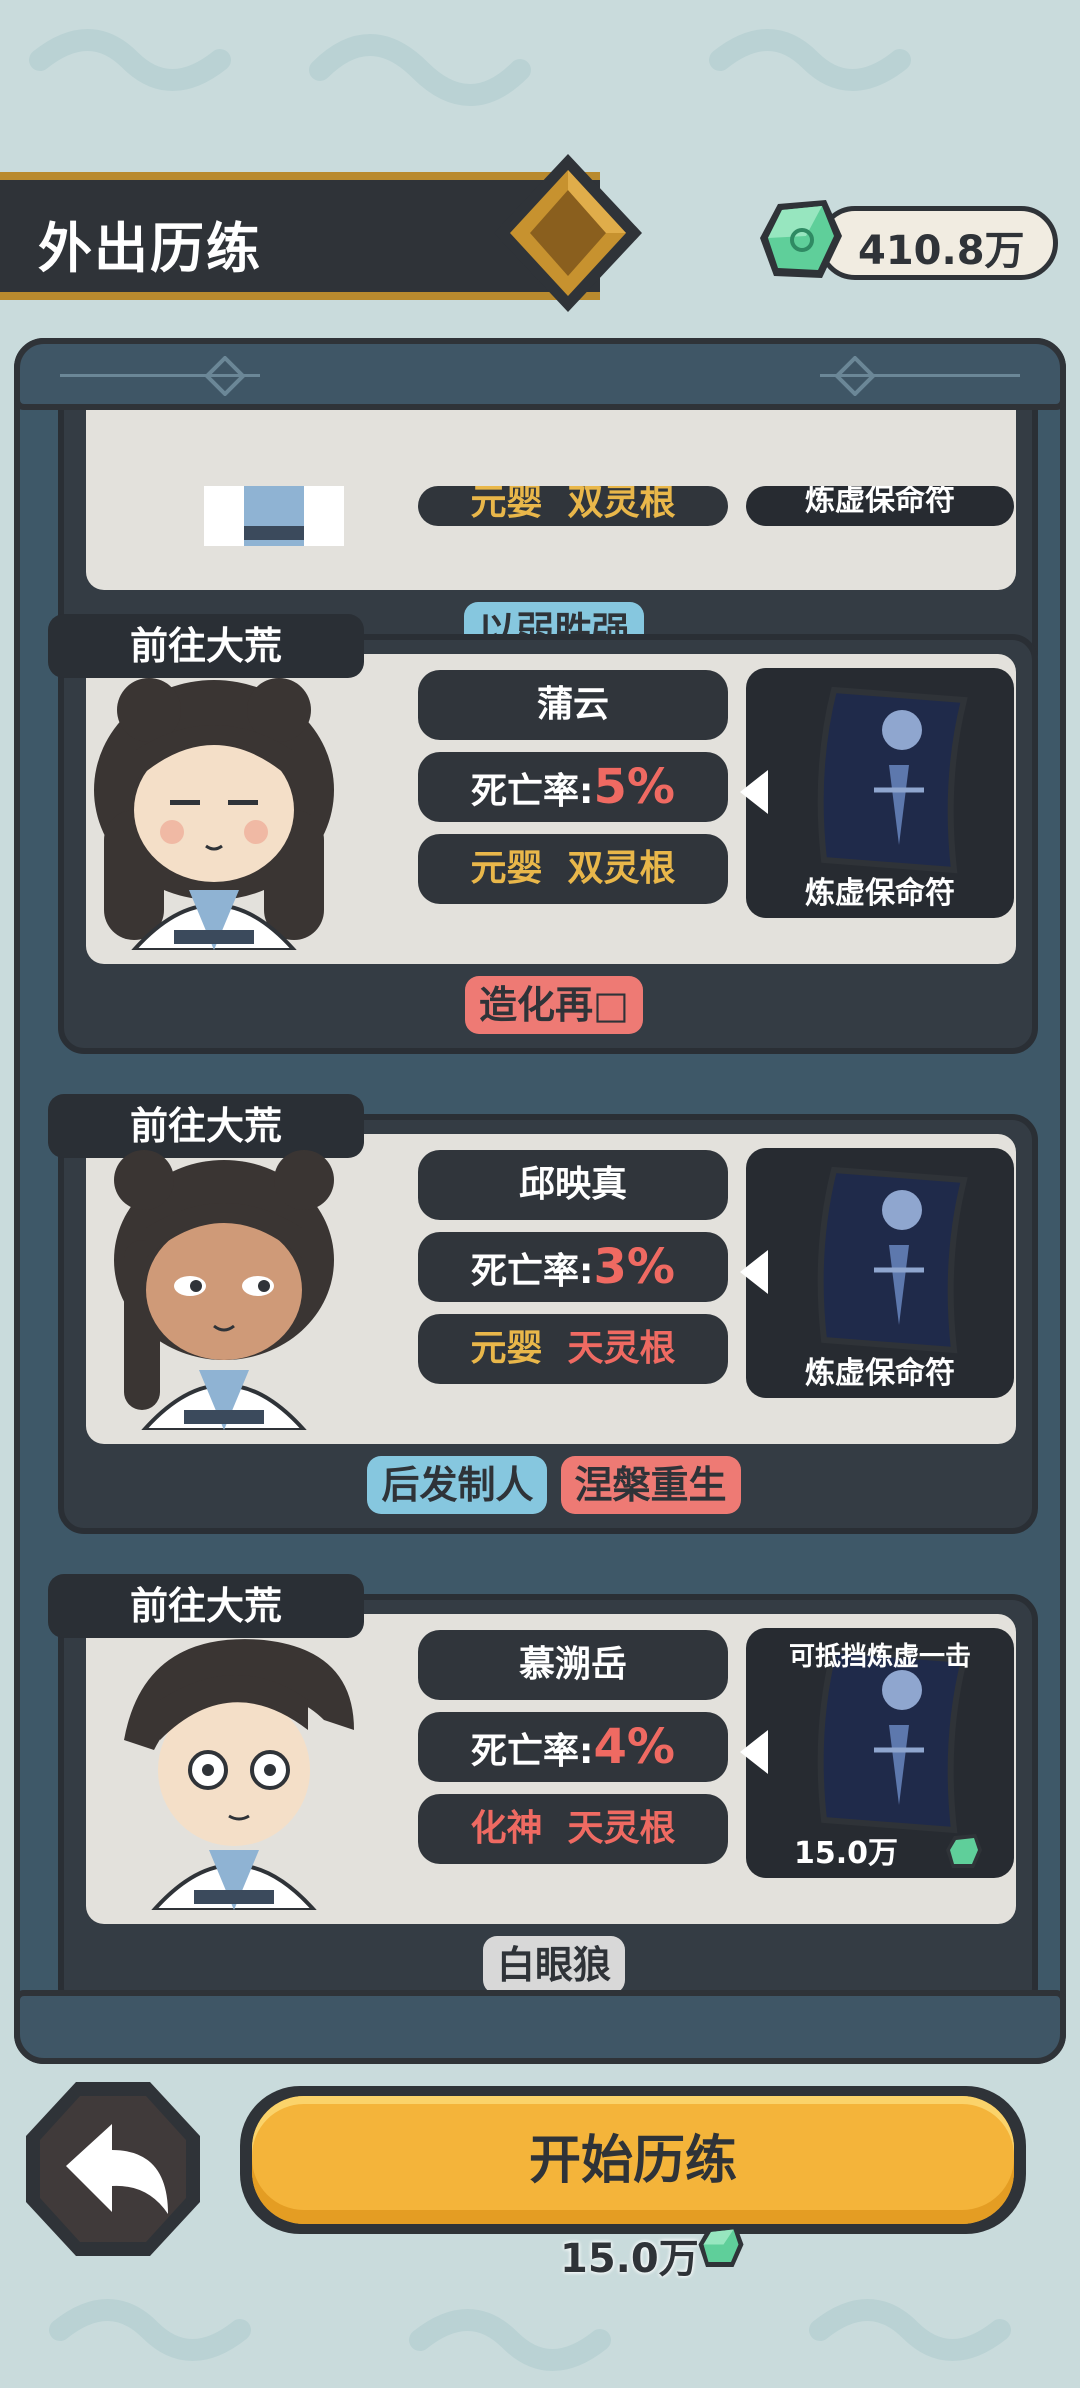  What do you see at coordinates (457, 1485) in the screenshot?
I see `trait-tag: 后发制人` at bounding box center [457, 1485].